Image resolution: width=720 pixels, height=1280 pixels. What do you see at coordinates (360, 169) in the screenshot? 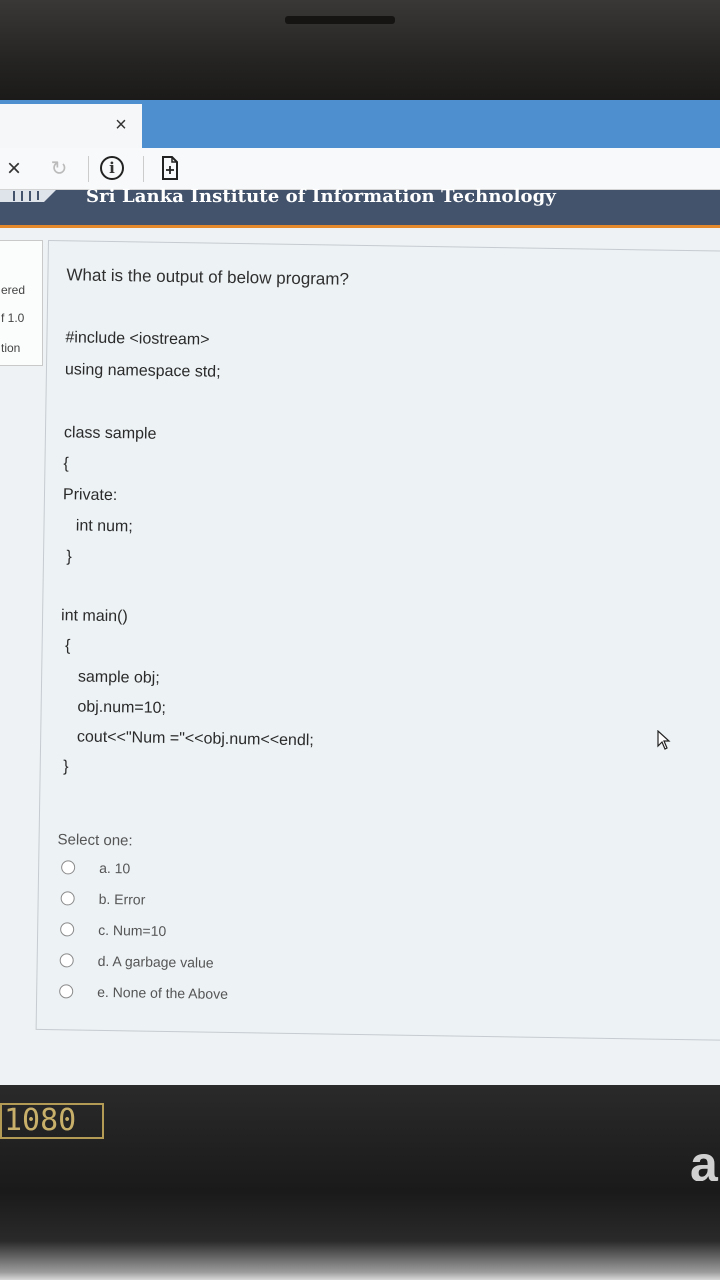
I see `browser-toolbar: × ↻ i` at bounding box center [360, 169].